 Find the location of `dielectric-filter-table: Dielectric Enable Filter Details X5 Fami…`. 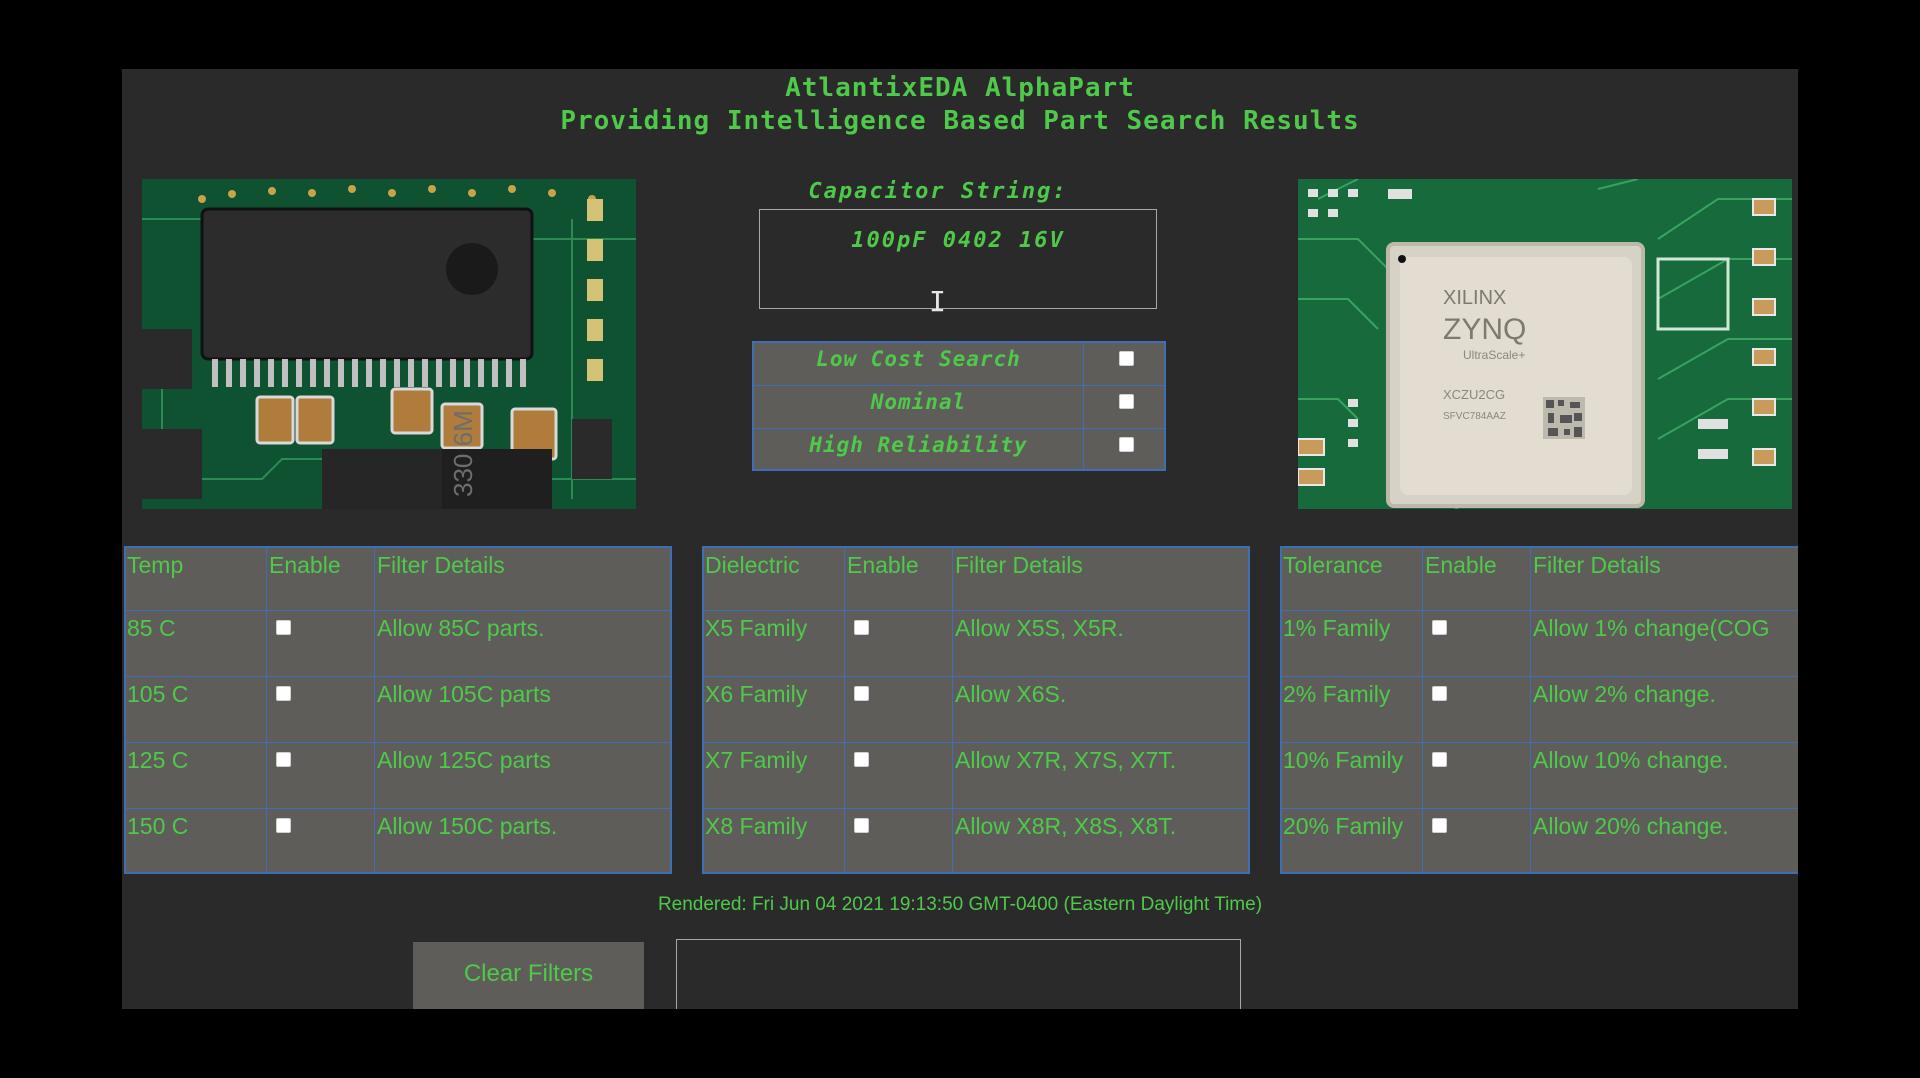

dielectric-filter-table: Dielectric Enable Filter Details X5 Fami… is located at coordinates (976, 710).